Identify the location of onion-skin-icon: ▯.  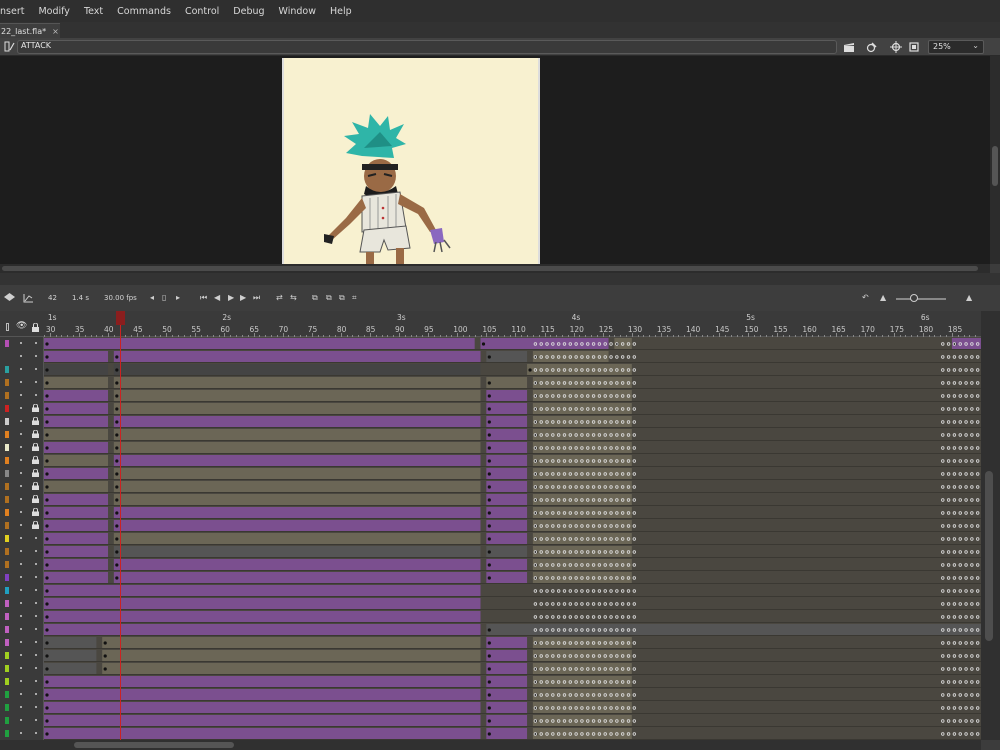
(164, 298).